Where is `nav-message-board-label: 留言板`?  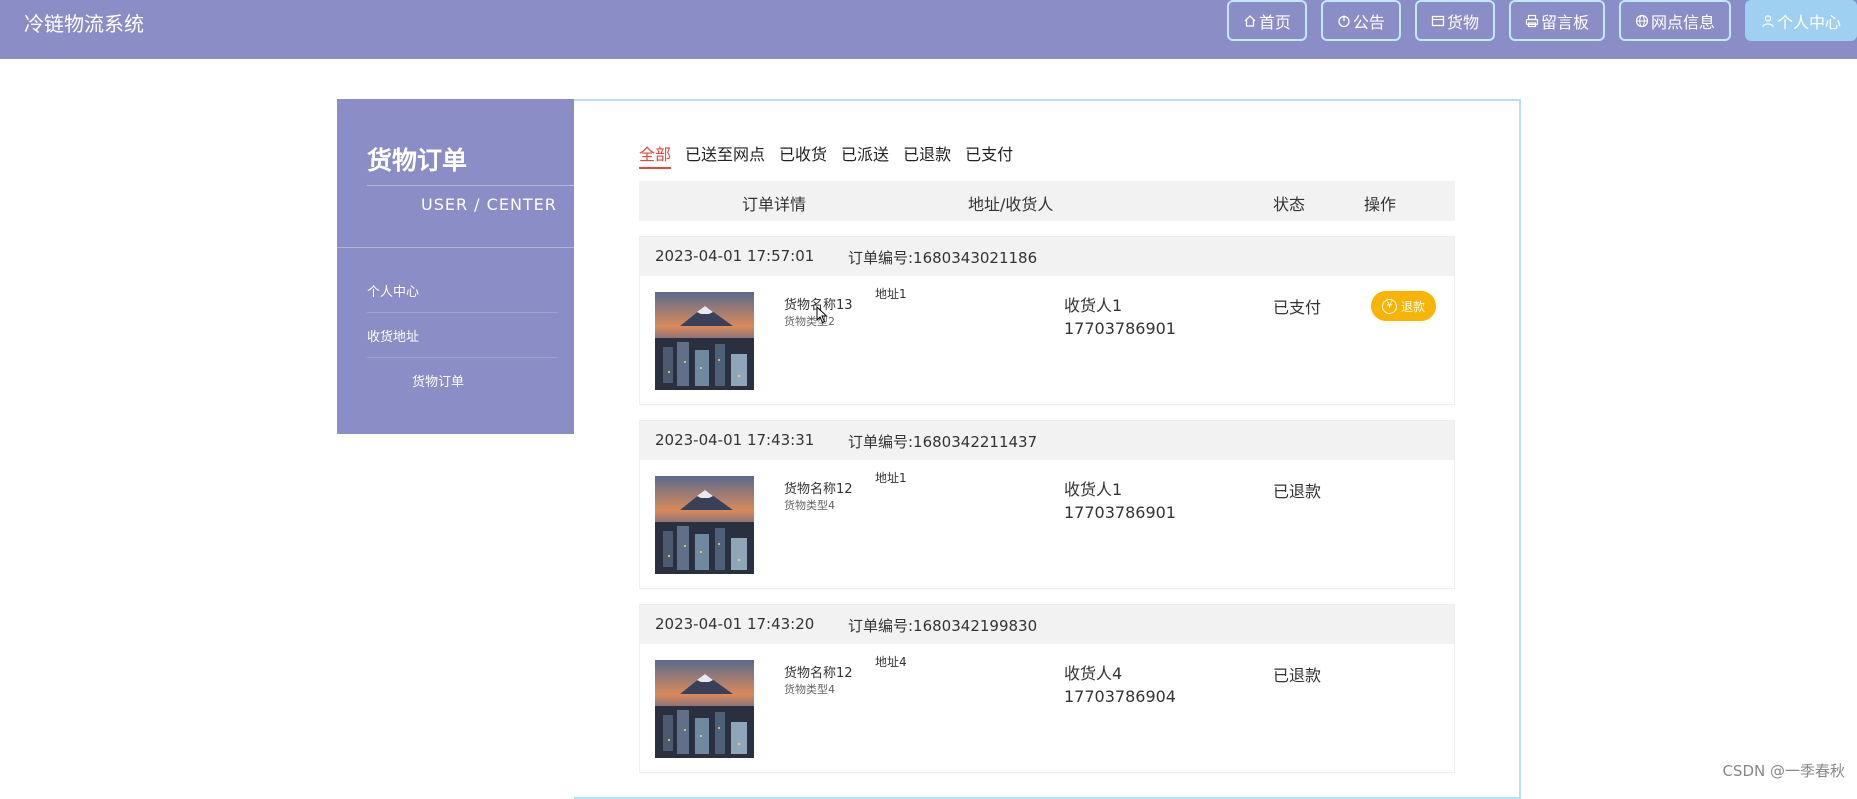 nav-message-board-label: 留言板 is located at coordinates (1565, 21).